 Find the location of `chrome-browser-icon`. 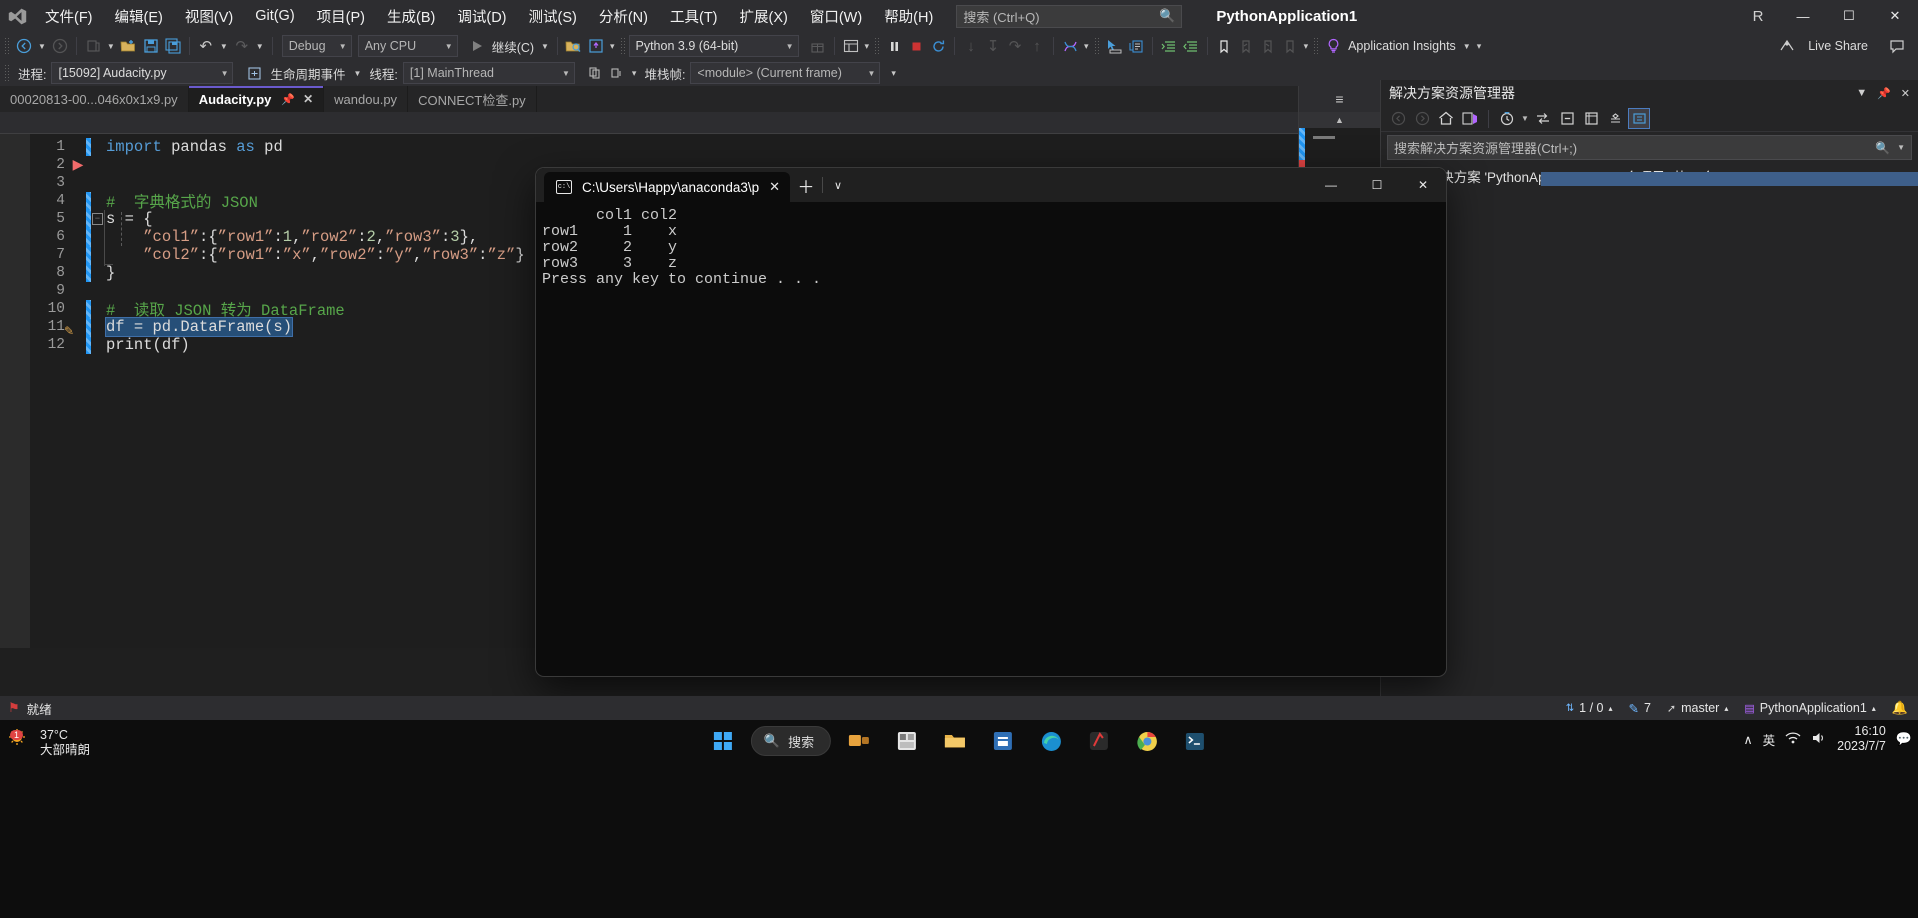

chrome-browser-icon is located at coordinates (1147, 741).